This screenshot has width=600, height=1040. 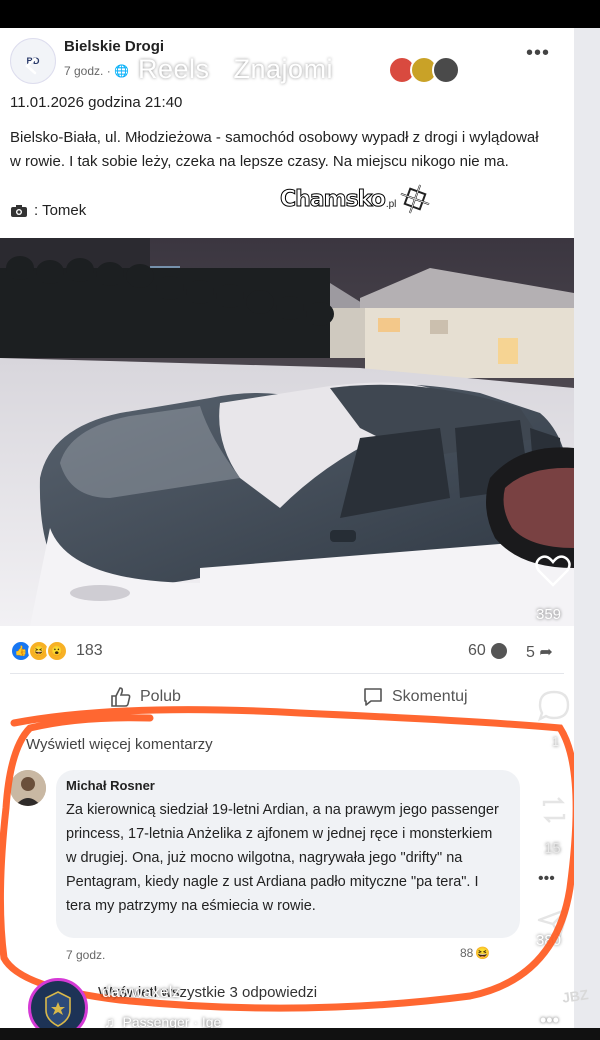 I want to click on repost-count-overlay: 15, so click(x=552, y=848).